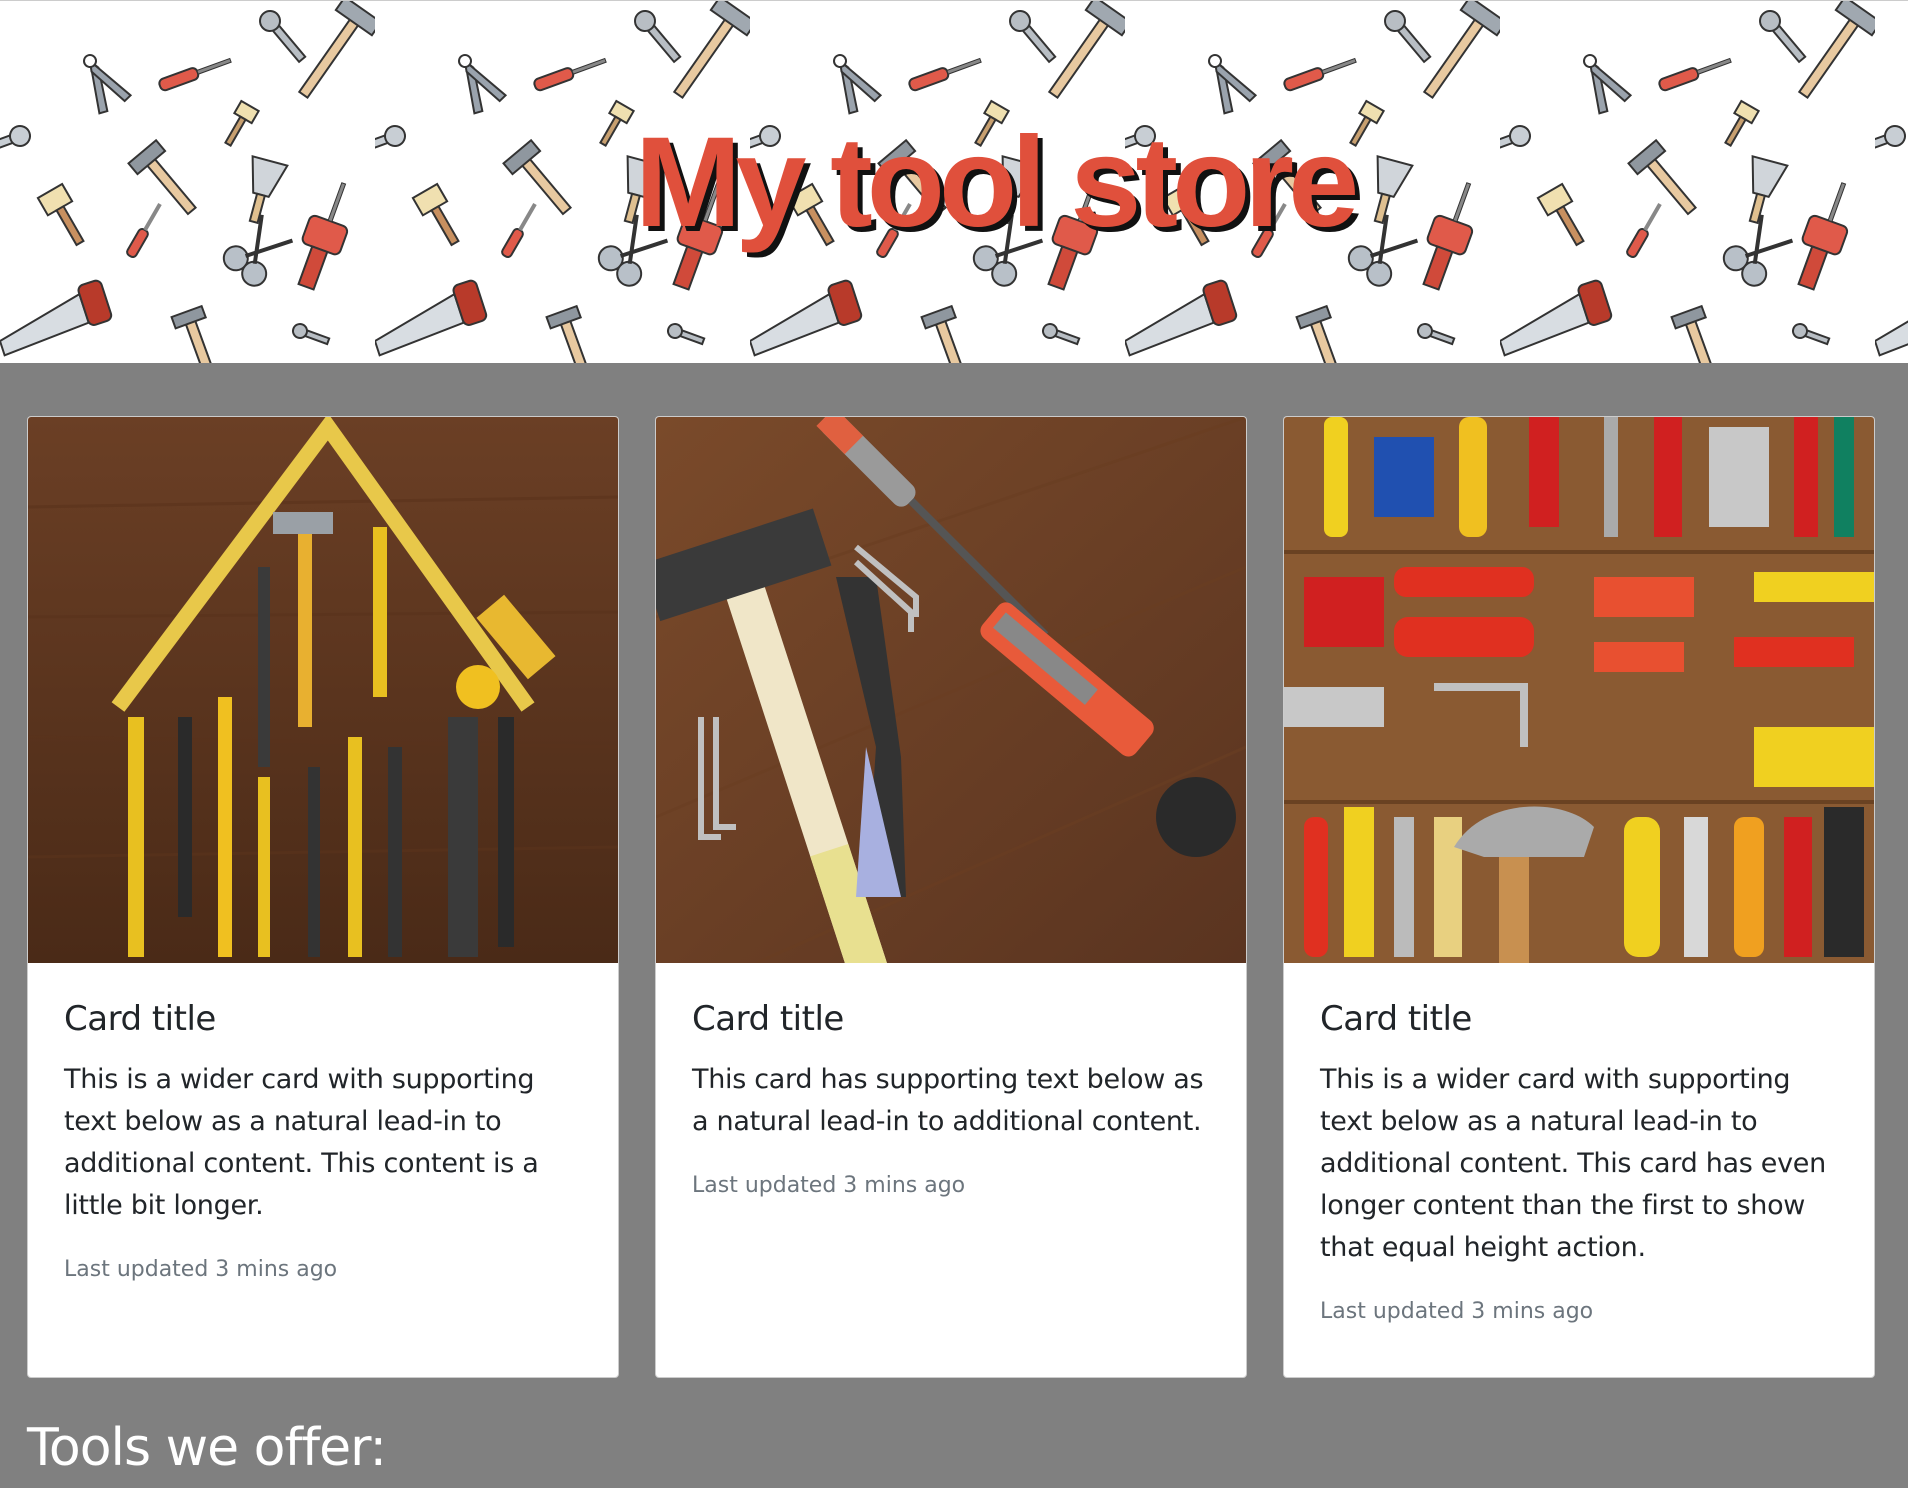 Image resolution: width=1908 pixels, height=1488 pixels. I want to click on hammer-pliers-screwdrivers-photo, so click(951, 690).